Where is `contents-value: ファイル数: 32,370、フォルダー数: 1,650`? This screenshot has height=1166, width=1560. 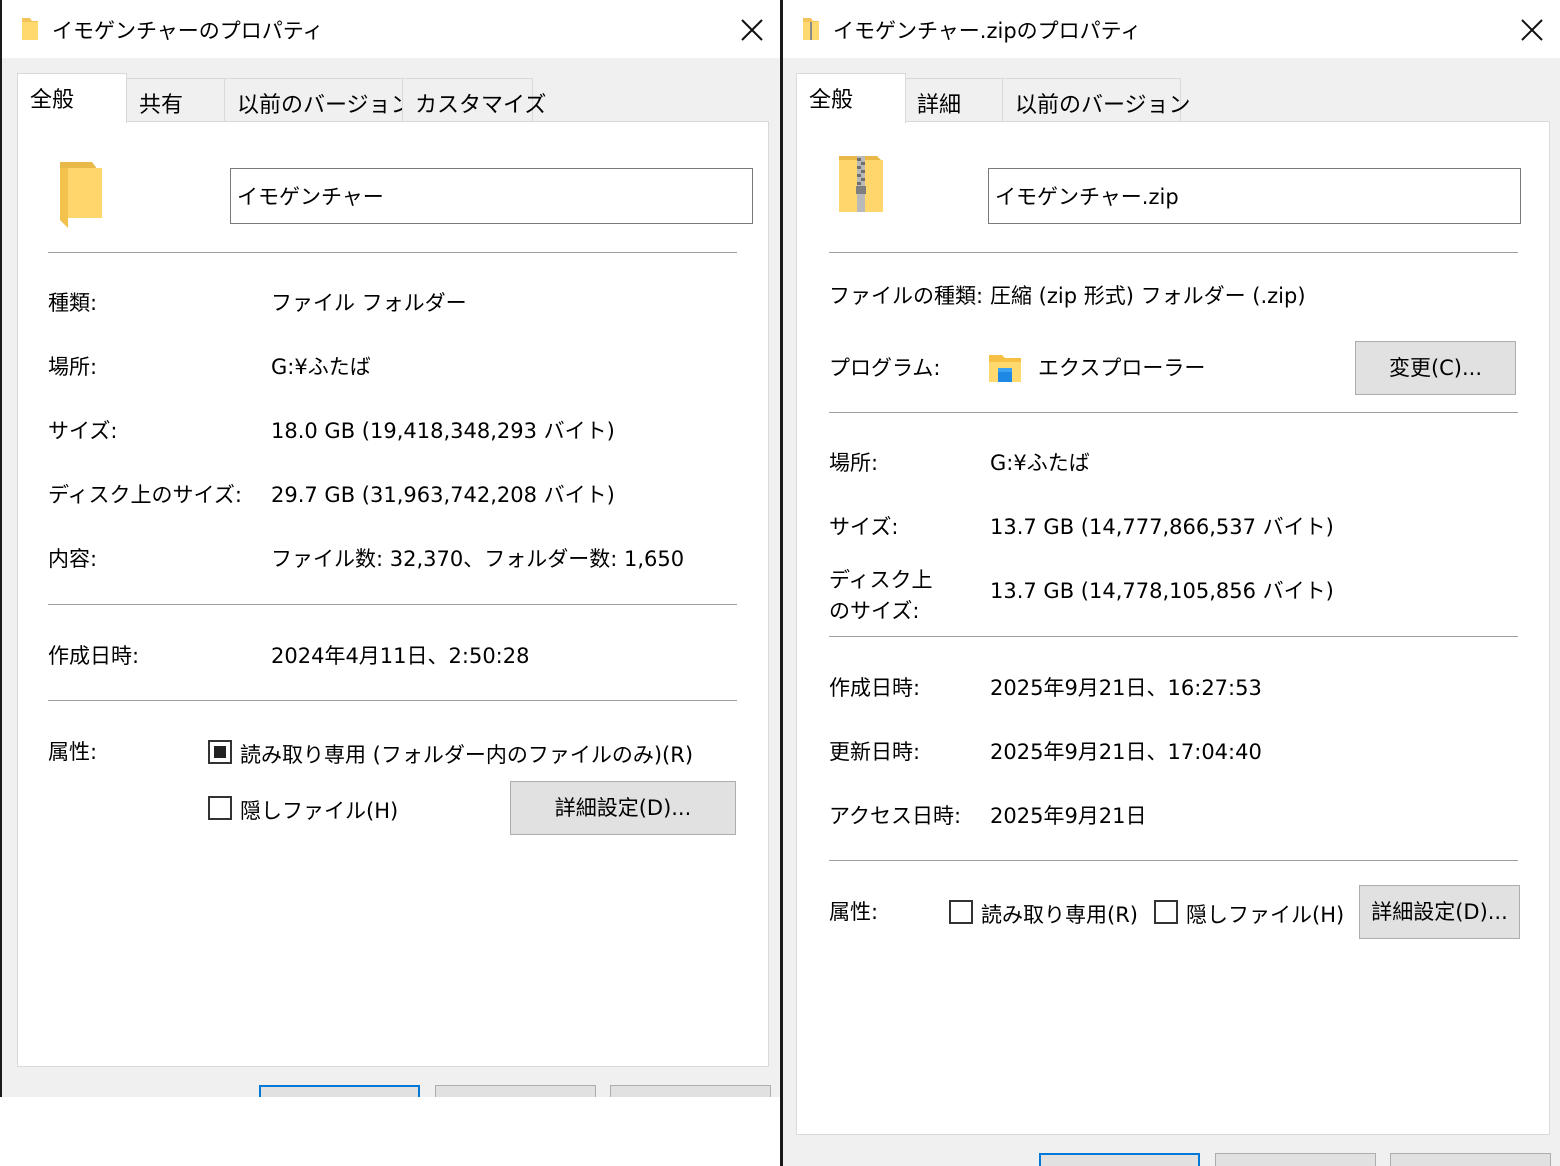 contents-value: ファイル数: 32,370、フォルダー数: 1,650 is located at coordinates (478, 559).